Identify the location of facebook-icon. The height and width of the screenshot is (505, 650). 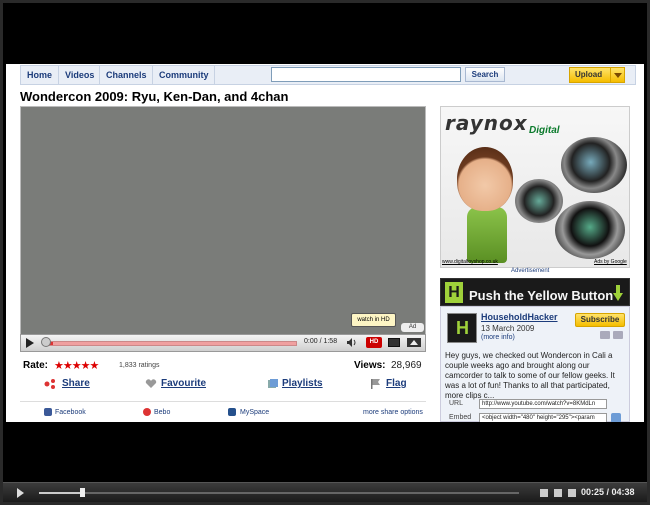
(48, 412).